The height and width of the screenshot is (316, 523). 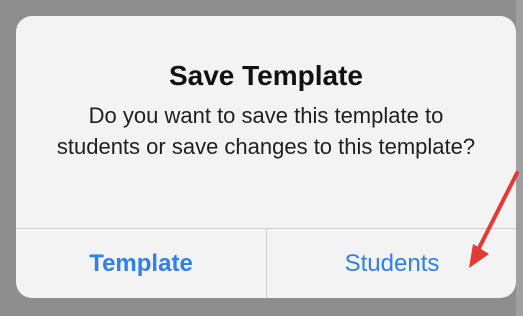 I want to click on background-edge, so click(x=519, y=158).